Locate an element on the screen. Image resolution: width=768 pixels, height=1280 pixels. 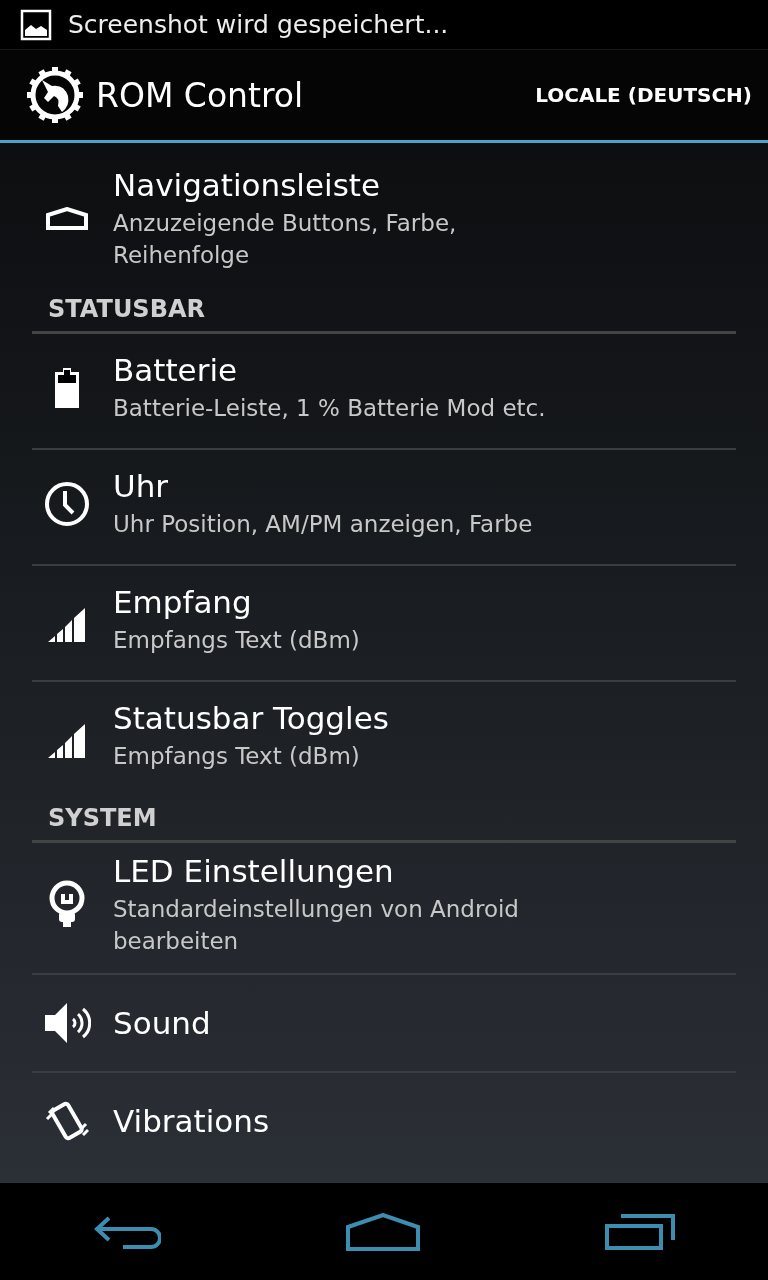
vibrating-phone-icon is located at coordinates (66, 1121).